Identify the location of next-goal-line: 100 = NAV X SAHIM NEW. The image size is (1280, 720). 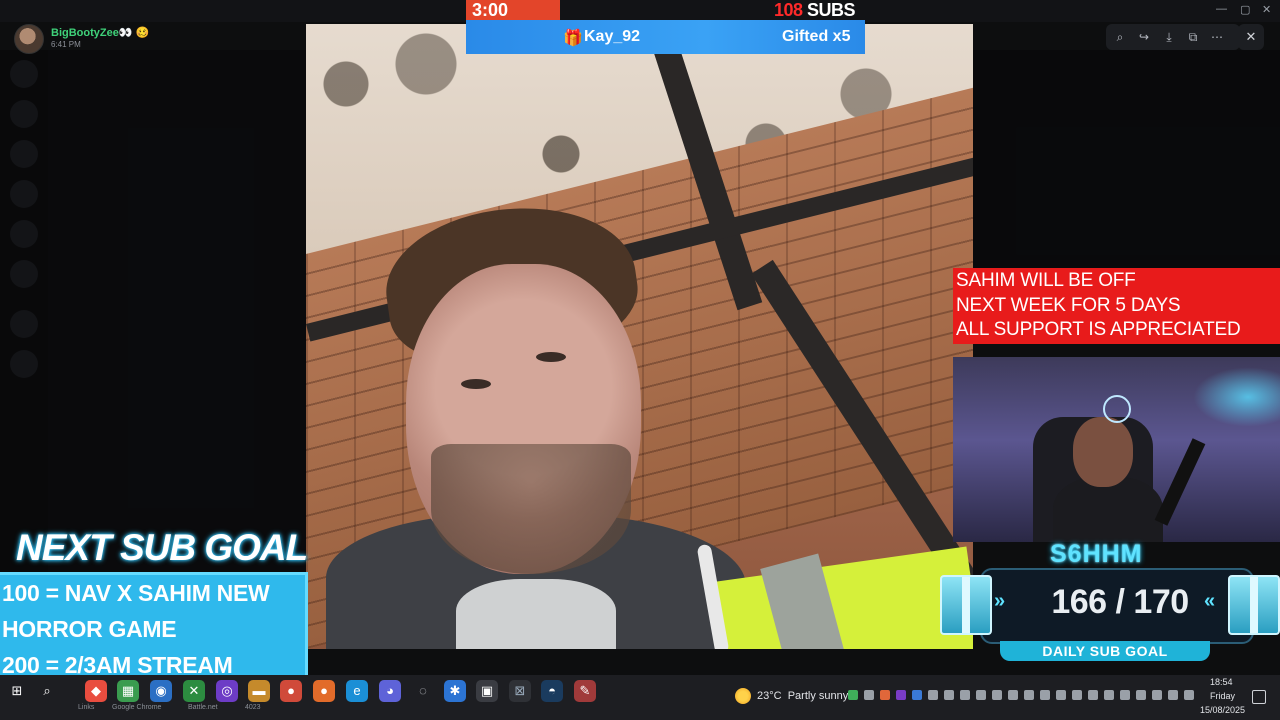
(136, 593).